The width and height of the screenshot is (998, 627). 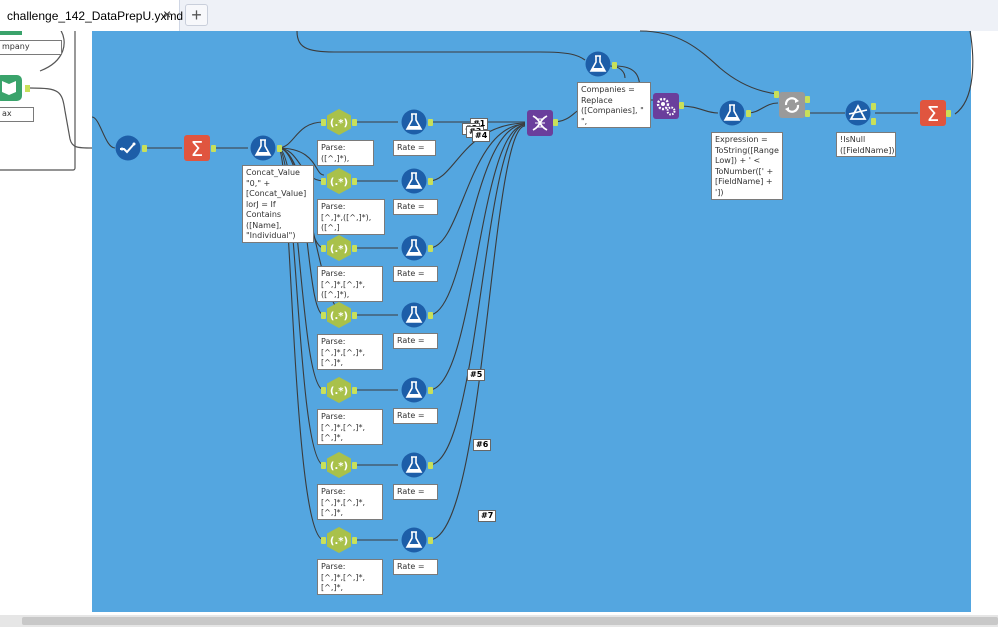 I want to click on rate-annotation-6: Rate = .35, so click(x=415, y=492).